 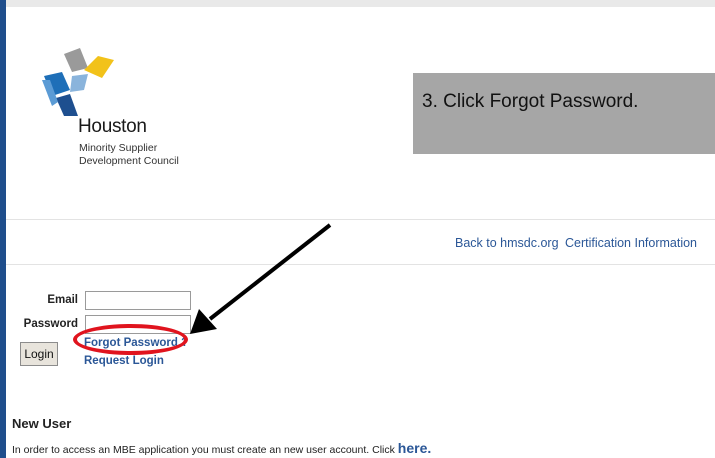 I want to click on pointer-arrow-icon, so click(x=261, y=278).